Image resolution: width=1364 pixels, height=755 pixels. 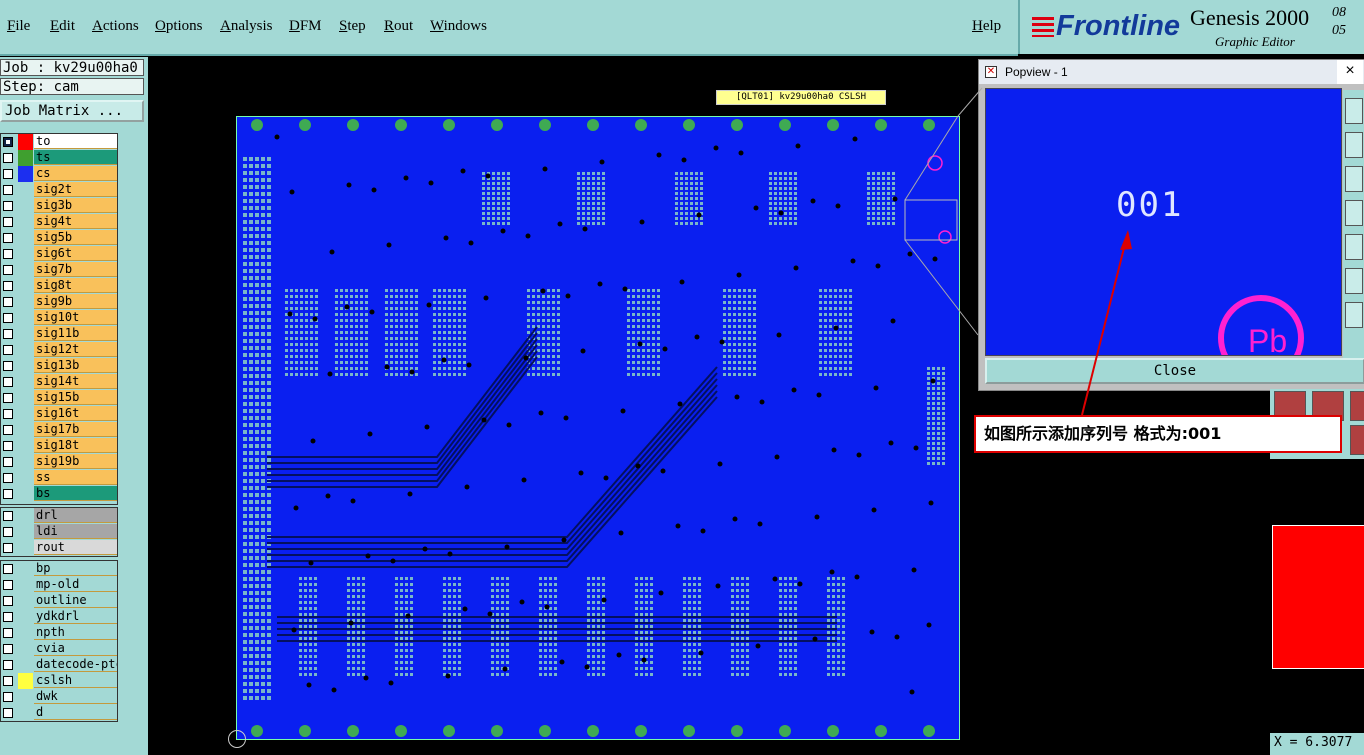 What do you see at coordinates (59, 334) in the screenshot?
I see `layer-row-sig11b: sig11b` at bounding box center [59, 334].